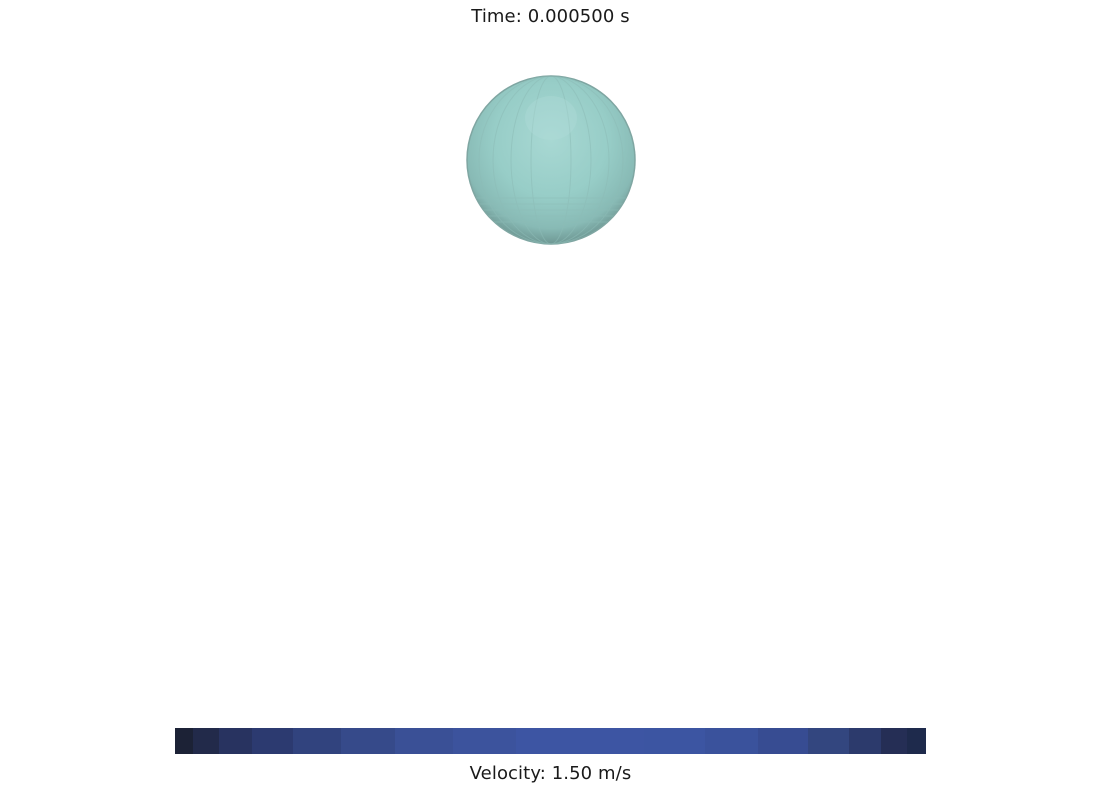 This screenshot has height=794, width=1101. I want to click on velocity-colorbar, so click(550, 741).